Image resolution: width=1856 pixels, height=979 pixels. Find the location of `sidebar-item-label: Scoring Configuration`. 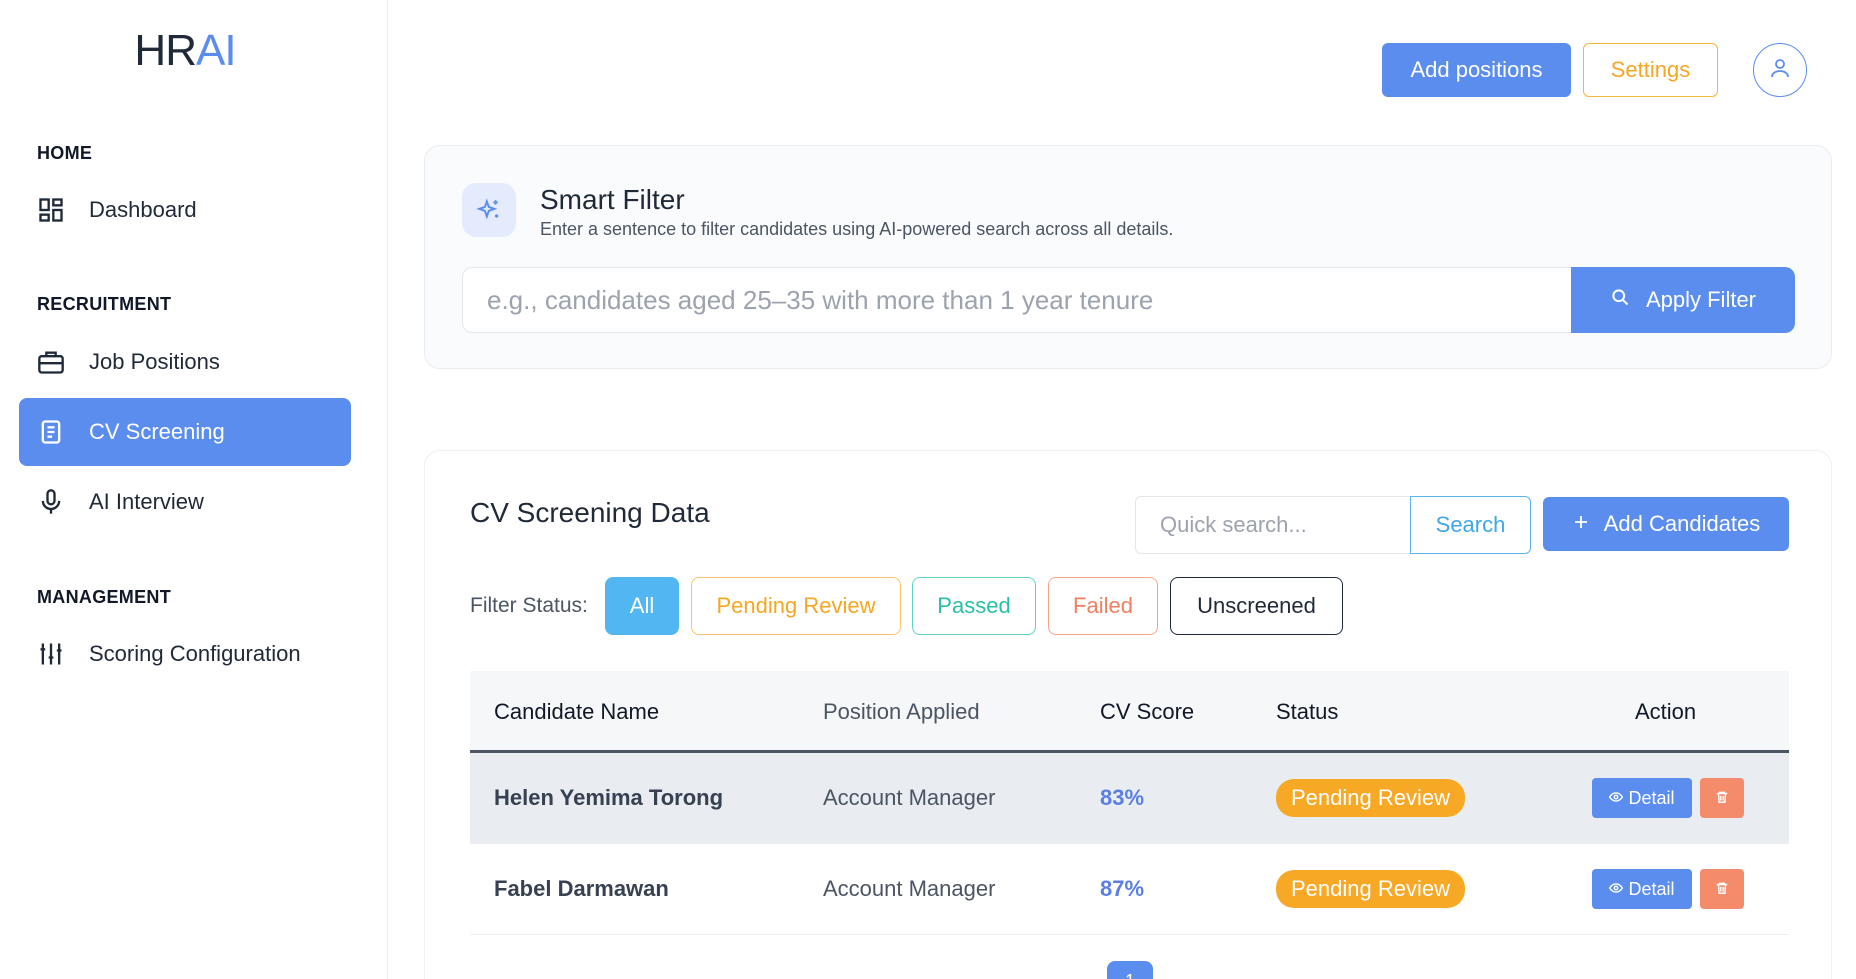

sidebar-item-label: Scoring Configuration is located at coordinates (195, 653).